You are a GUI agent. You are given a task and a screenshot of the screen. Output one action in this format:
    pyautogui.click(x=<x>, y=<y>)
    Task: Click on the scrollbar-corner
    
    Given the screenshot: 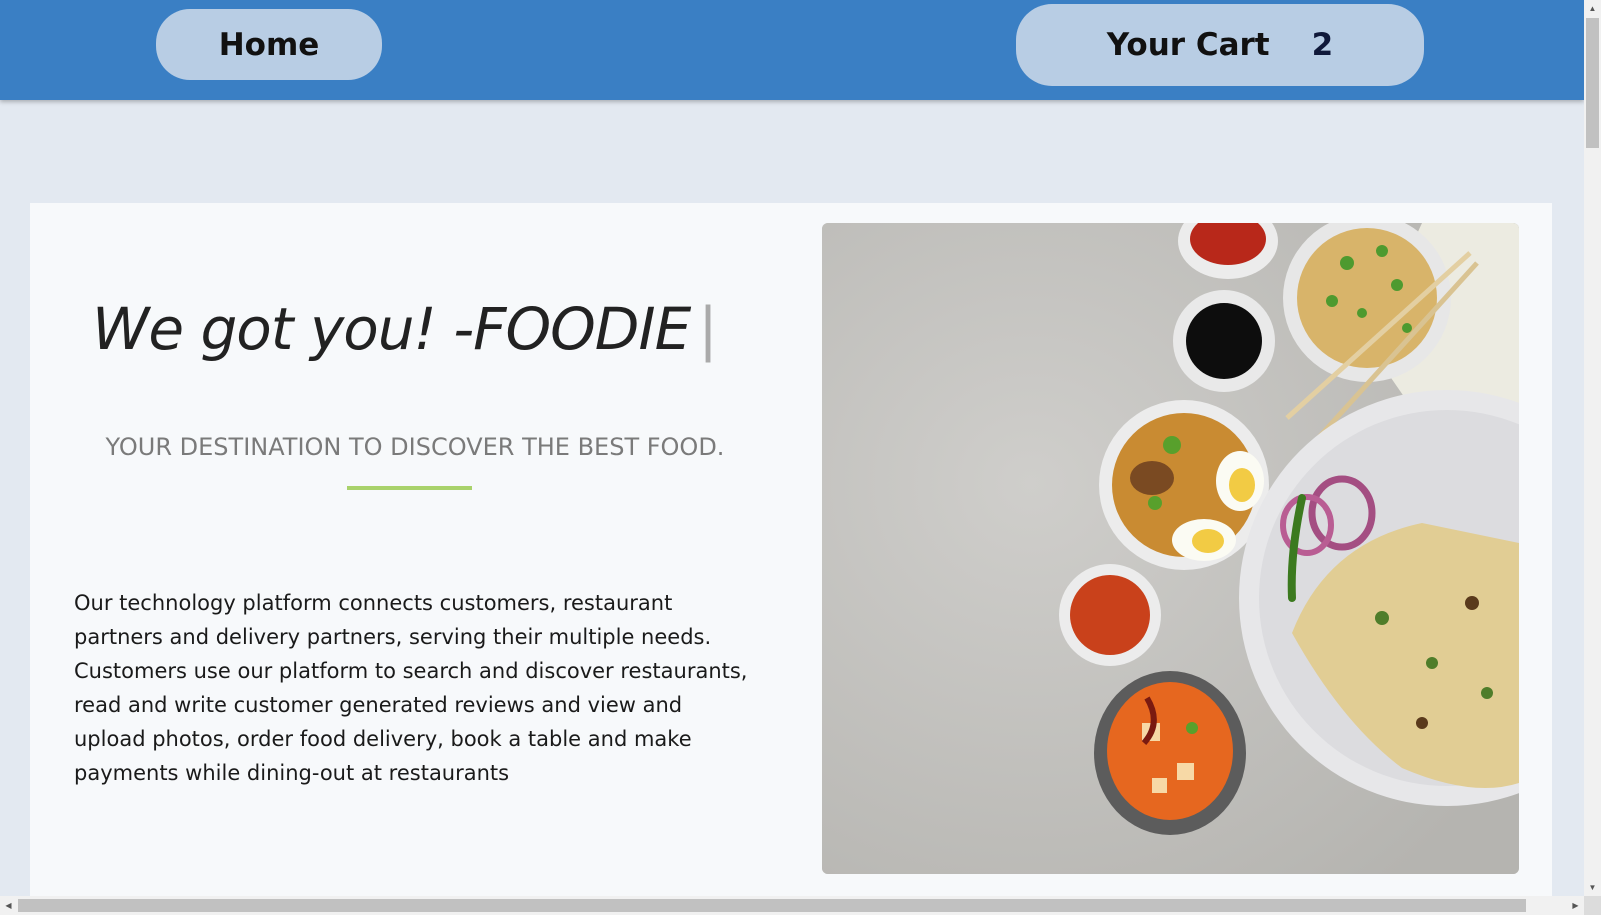 What is the action you would take?
    pyautogui.click(x=1592, y=905)
    